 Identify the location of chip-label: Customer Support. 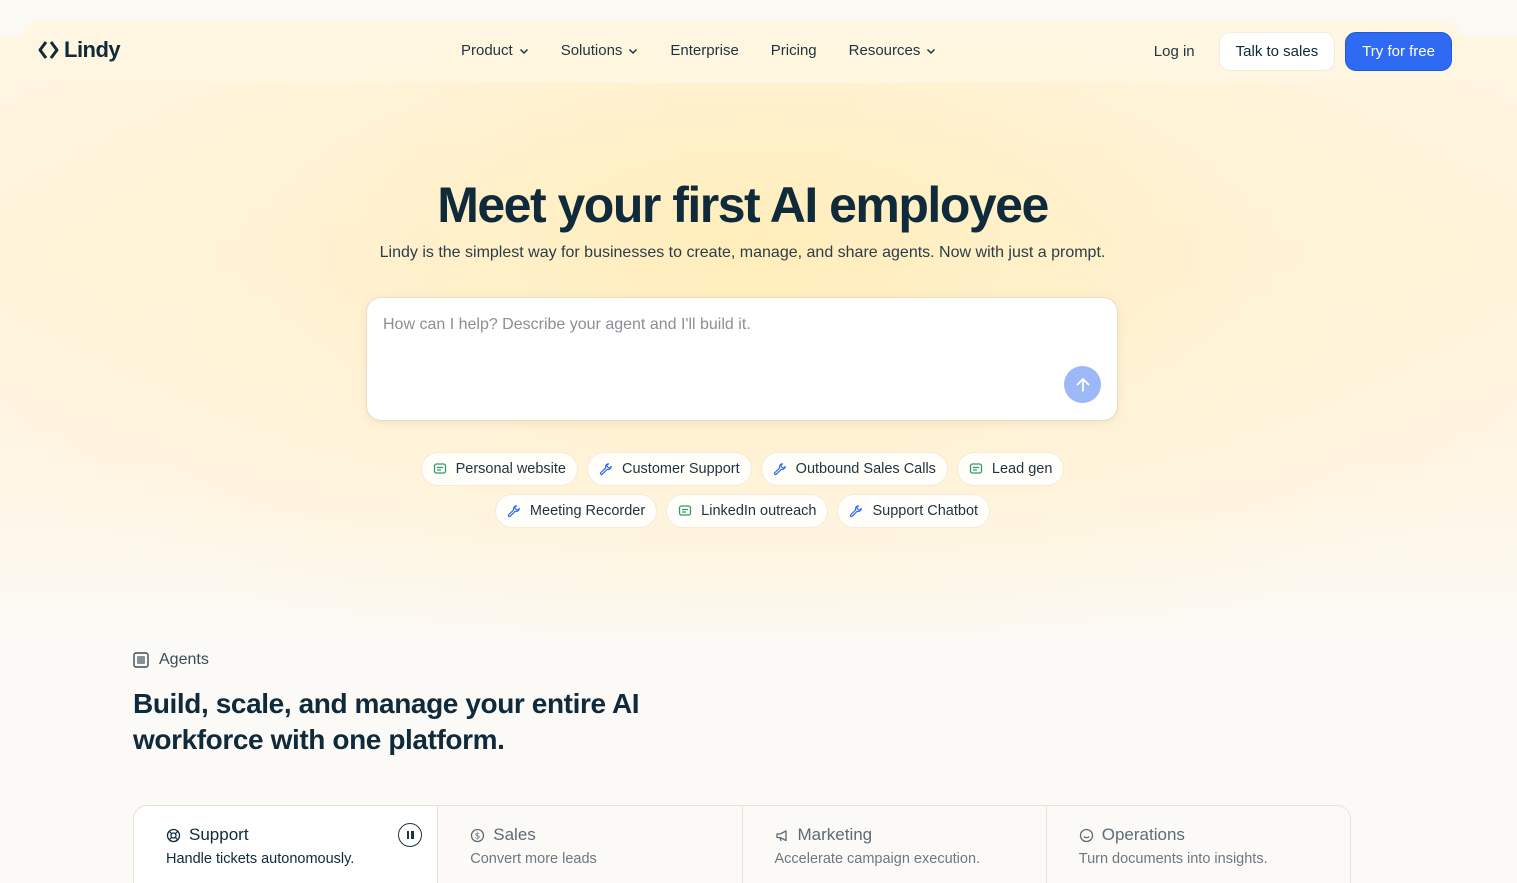
(681, 469).